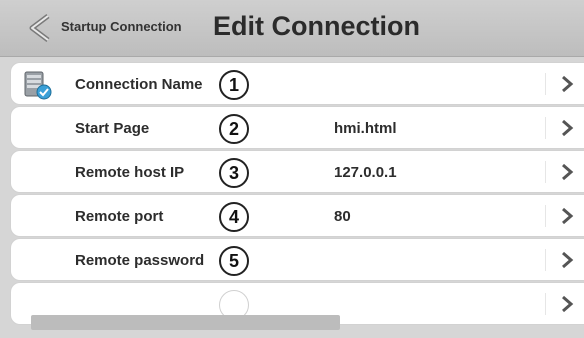 The width and height of the screenshot is (584, 338). What do you see at coordinates (119, 216) in the screenshot?
I see `remote-port-label: Remote port` at bounding box center [119, 216].